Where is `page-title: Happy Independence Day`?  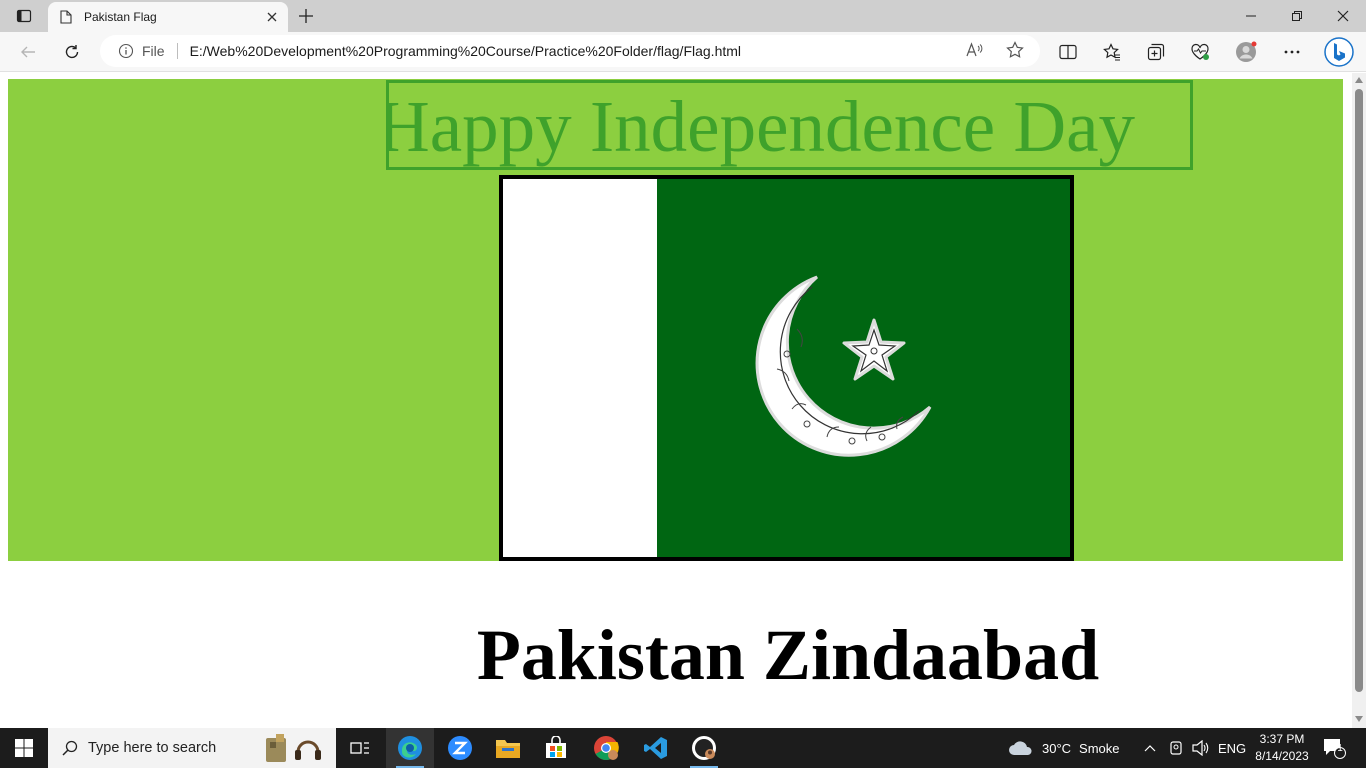
page-title: Happy Independence Day is located at coordinates (761, 126).